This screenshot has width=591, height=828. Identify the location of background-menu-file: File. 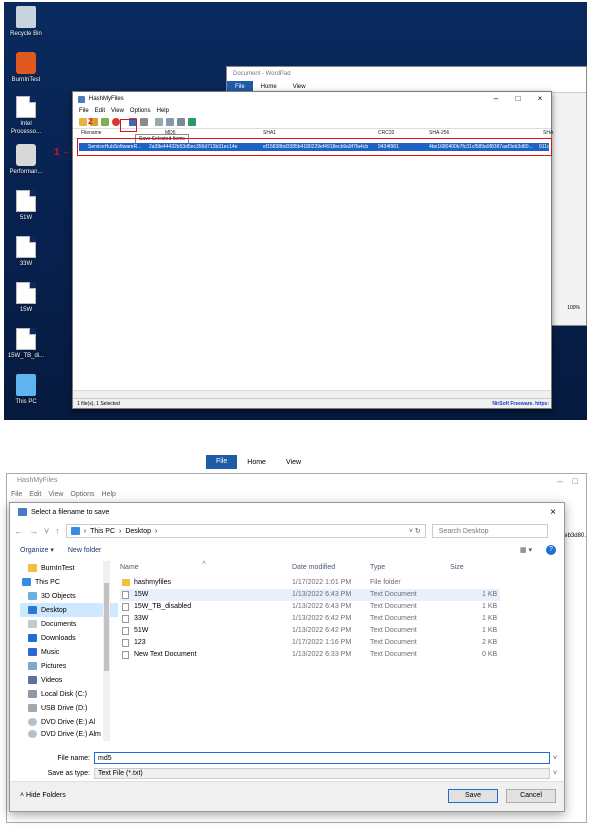
(16, 494).